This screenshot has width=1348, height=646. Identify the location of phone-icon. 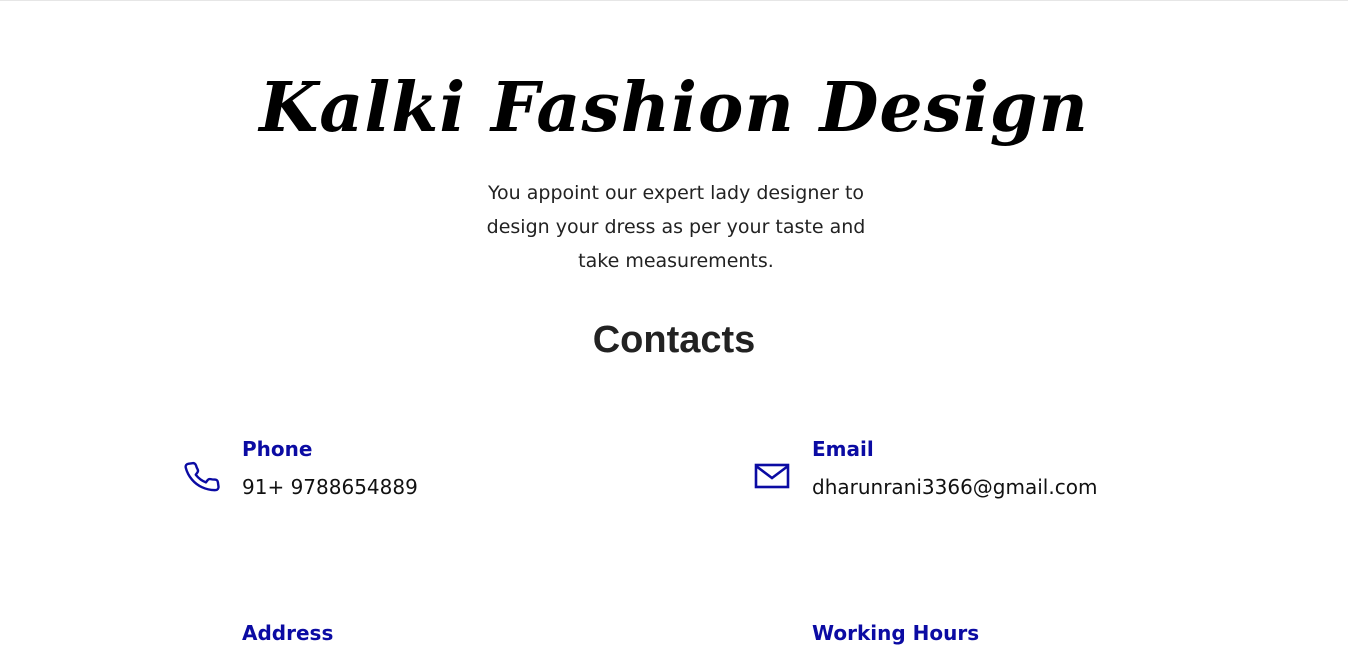
(202, 476).